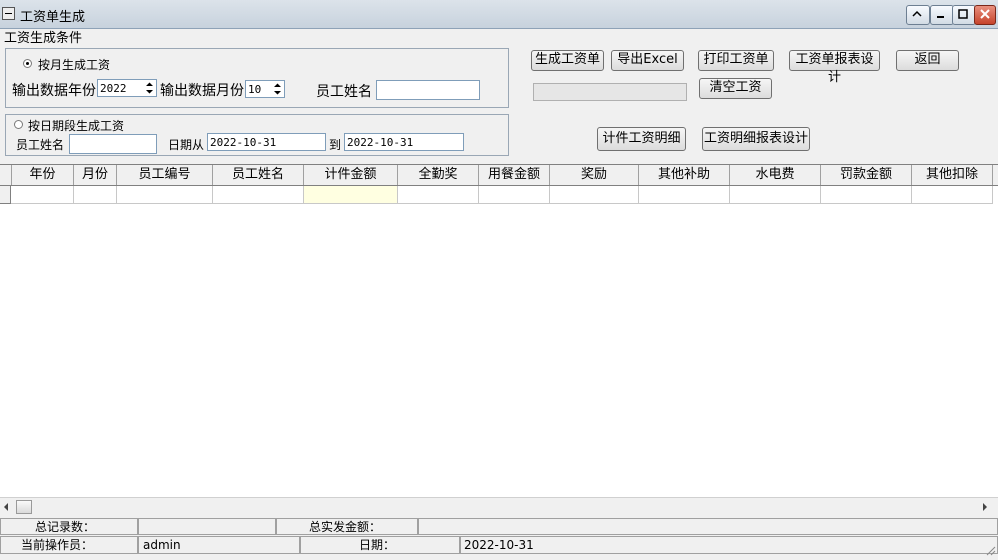  I want to click on employee-name-input, so click(428, 90).